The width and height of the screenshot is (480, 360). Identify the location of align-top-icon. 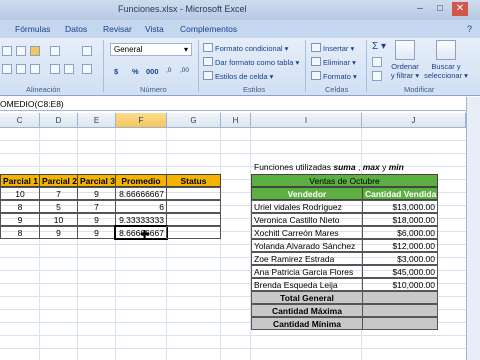
(7, 51).